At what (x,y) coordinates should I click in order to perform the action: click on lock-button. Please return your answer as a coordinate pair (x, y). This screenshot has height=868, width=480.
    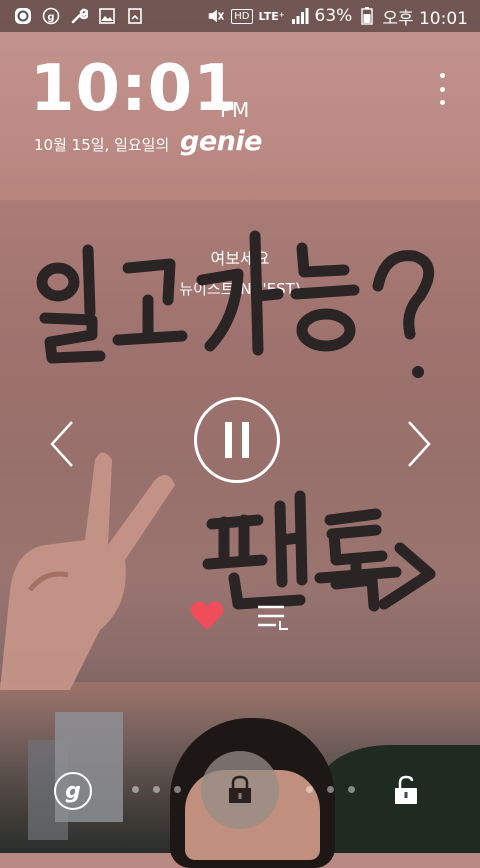
    Looking at the image, I should click on (240, 790).